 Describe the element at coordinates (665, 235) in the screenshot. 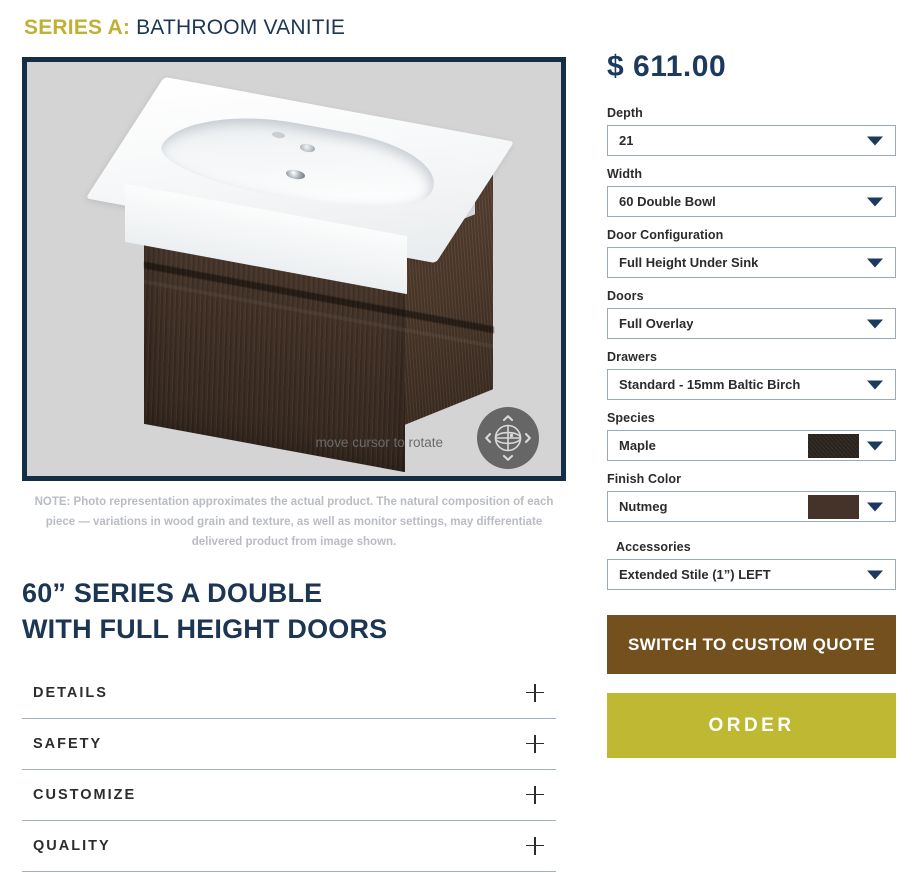

I see `field-label-door-configuration: Door Configuration` at that location.